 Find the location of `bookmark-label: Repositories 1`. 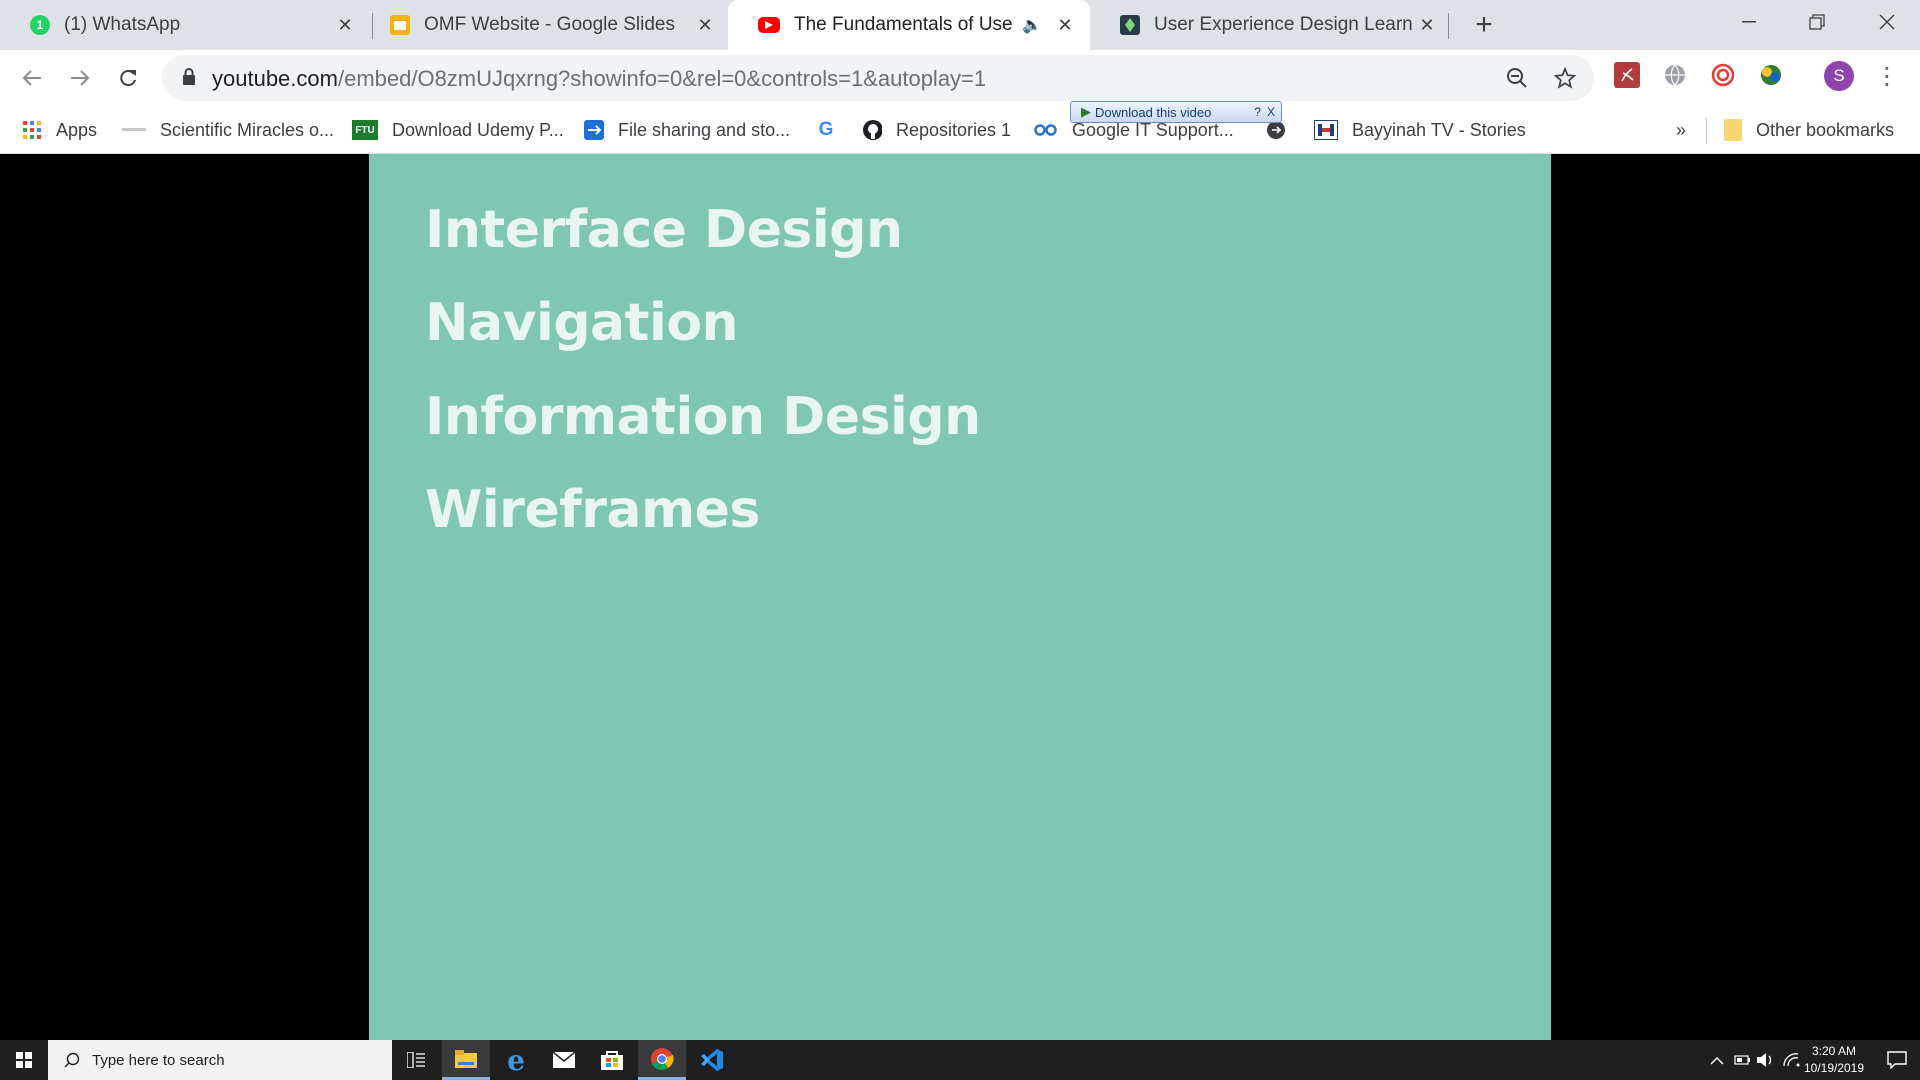

bookmark-label: Repositories 1 is located at coordinates (954, 129).